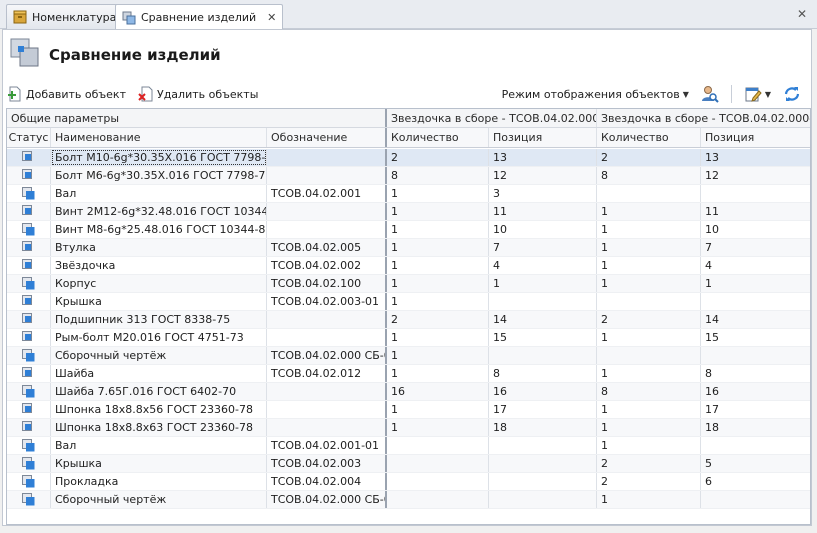 The height and width of the screenshot is (533, 817). Describe the element at coordinates (543, 391) in the screenshot. I see `position-cell: 16` at that location.